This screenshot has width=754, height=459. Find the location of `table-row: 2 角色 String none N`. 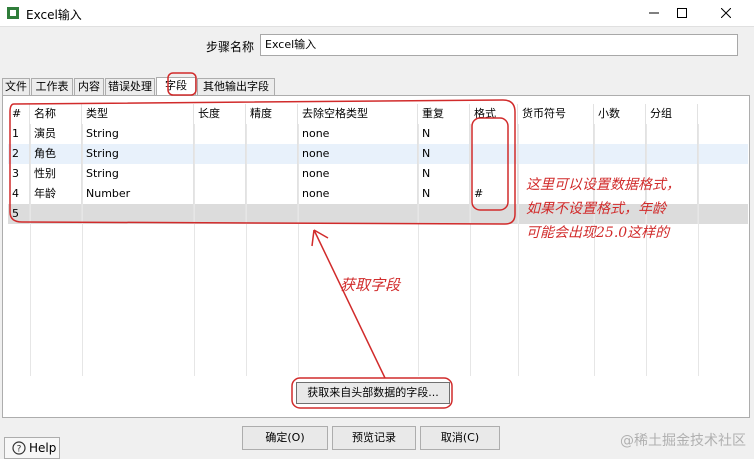

table-row: 2 角色 String none N is located at coordinates (378, 154).